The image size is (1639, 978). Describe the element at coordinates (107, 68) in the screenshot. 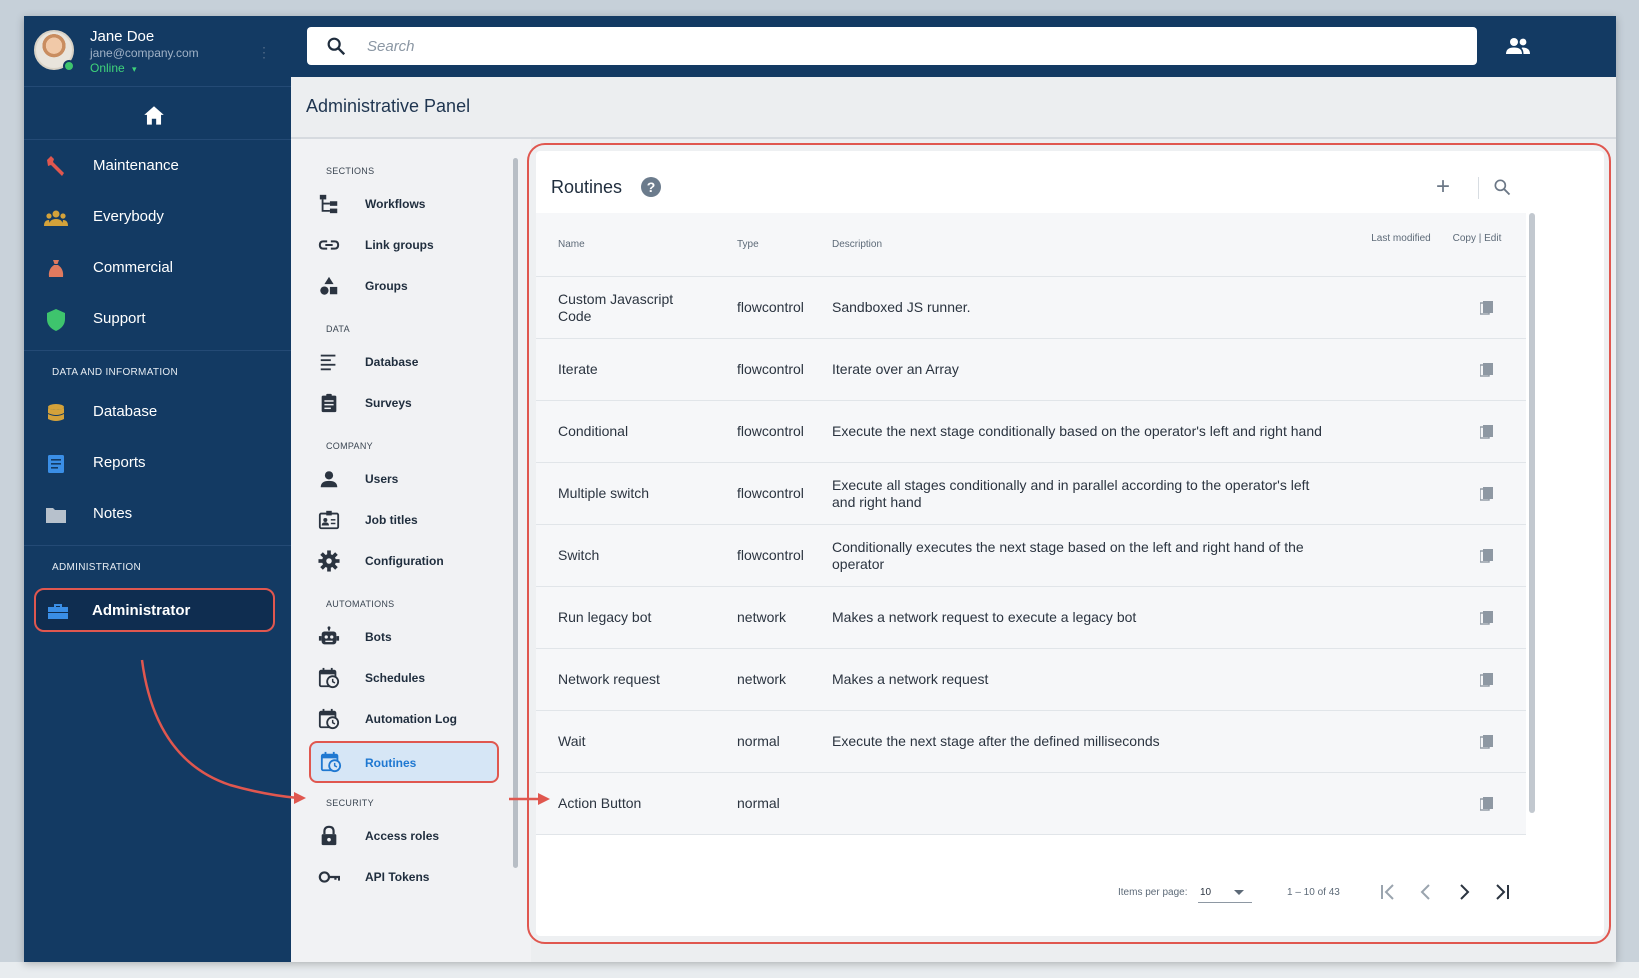

I see `user-status-label: Online` at that location.